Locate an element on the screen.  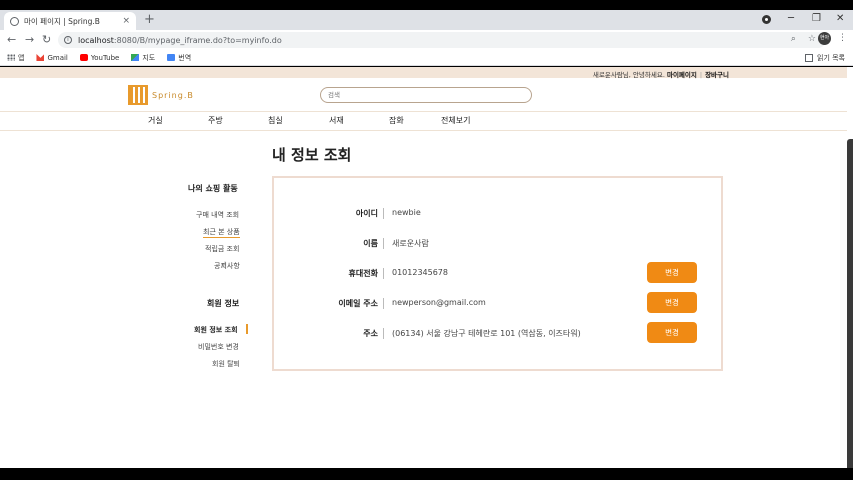
reading-list-icon is located at coordinates (809, 58).